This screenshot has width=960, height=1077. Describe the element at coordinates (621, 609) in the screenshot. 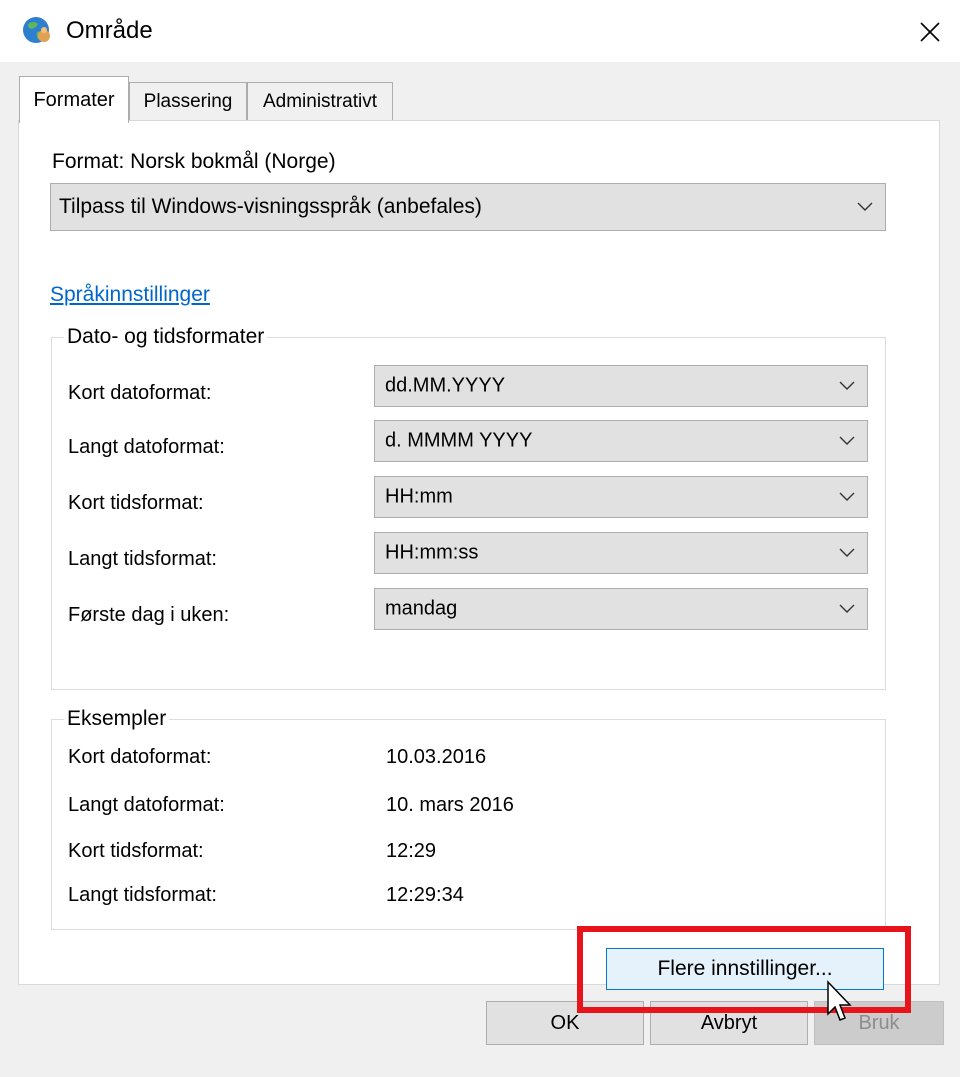

I see `first-day-dropdown: mandag` at that location.